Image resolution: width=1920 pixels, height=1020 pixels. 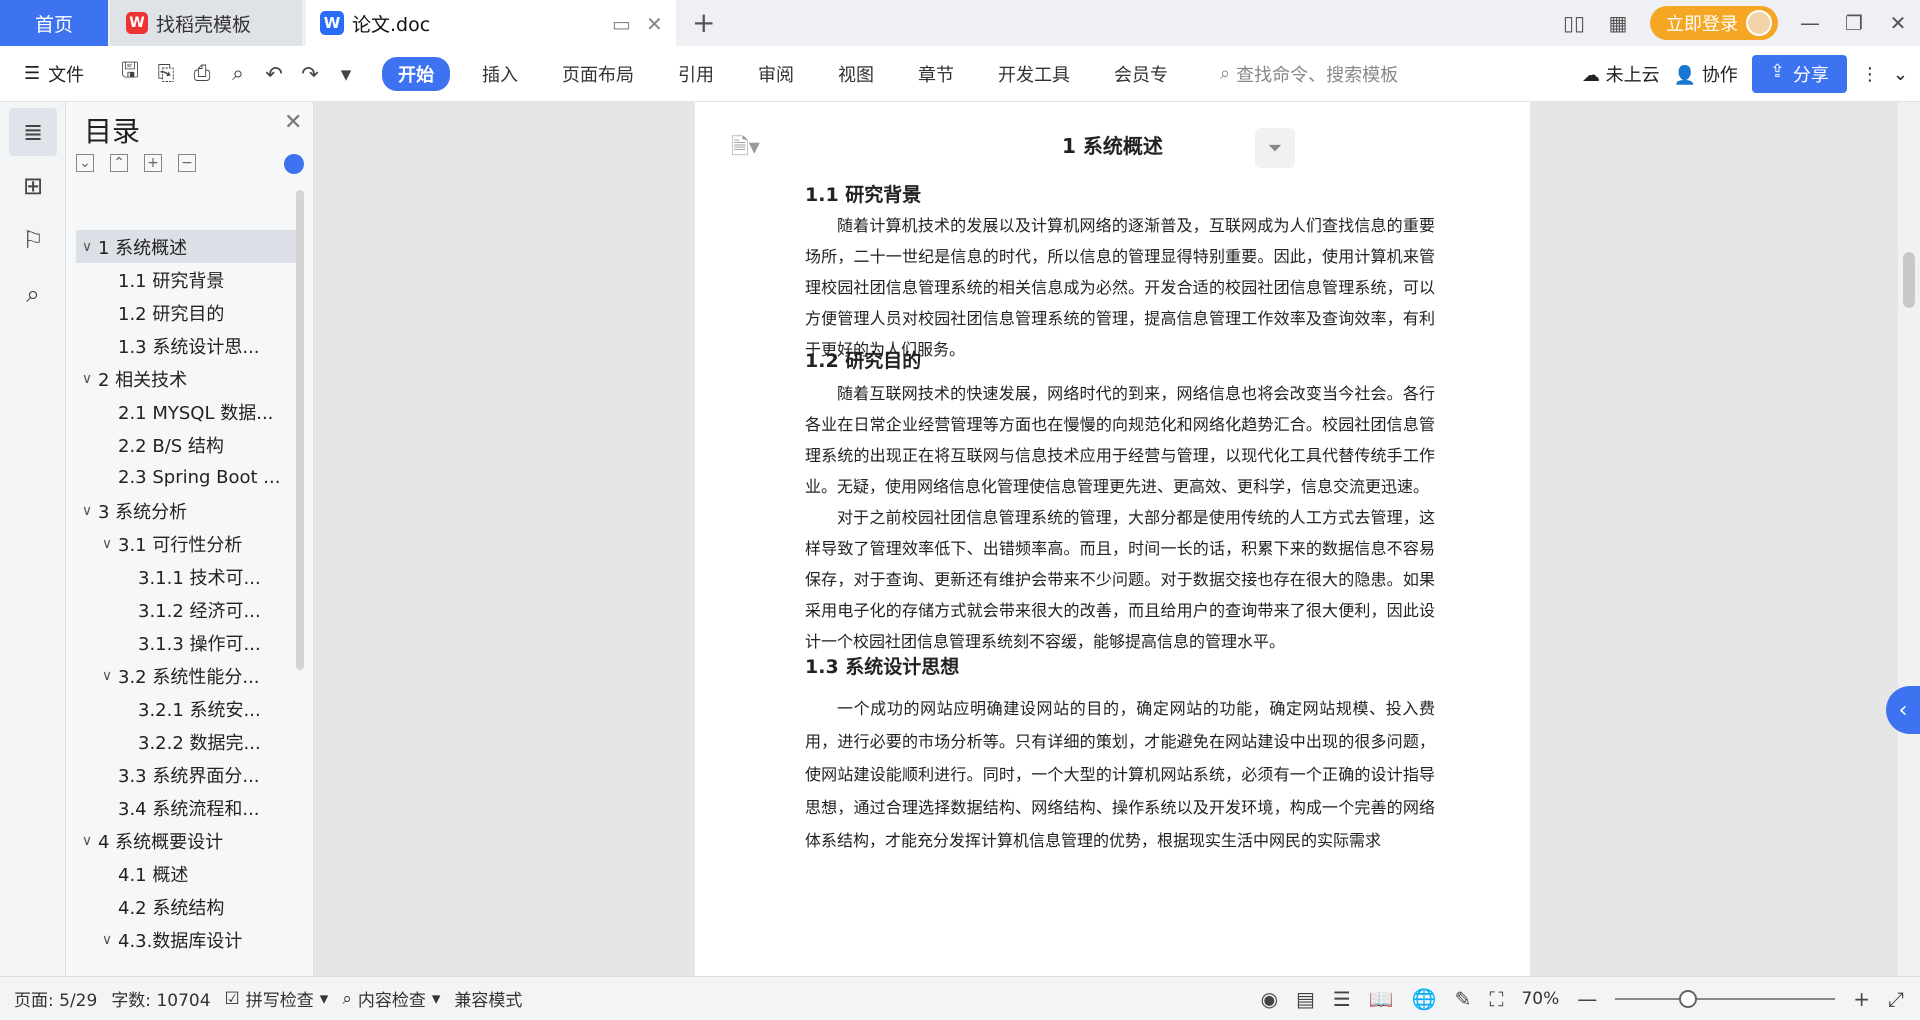 What do you see at coordinates (160, 998) in the screenshot?
I see `word-count: 字数: 10704` at bounding box center [160, 998].